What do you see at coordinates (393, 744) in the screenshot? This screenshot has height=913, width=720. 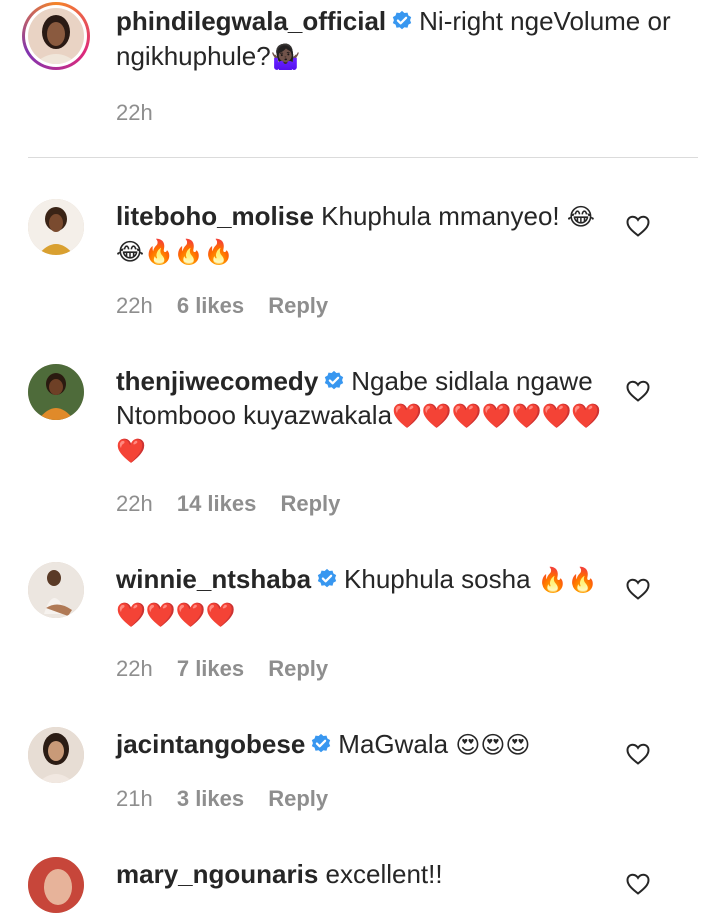 I see `comment-text: MaGwala` at bounding box center [393, 744].